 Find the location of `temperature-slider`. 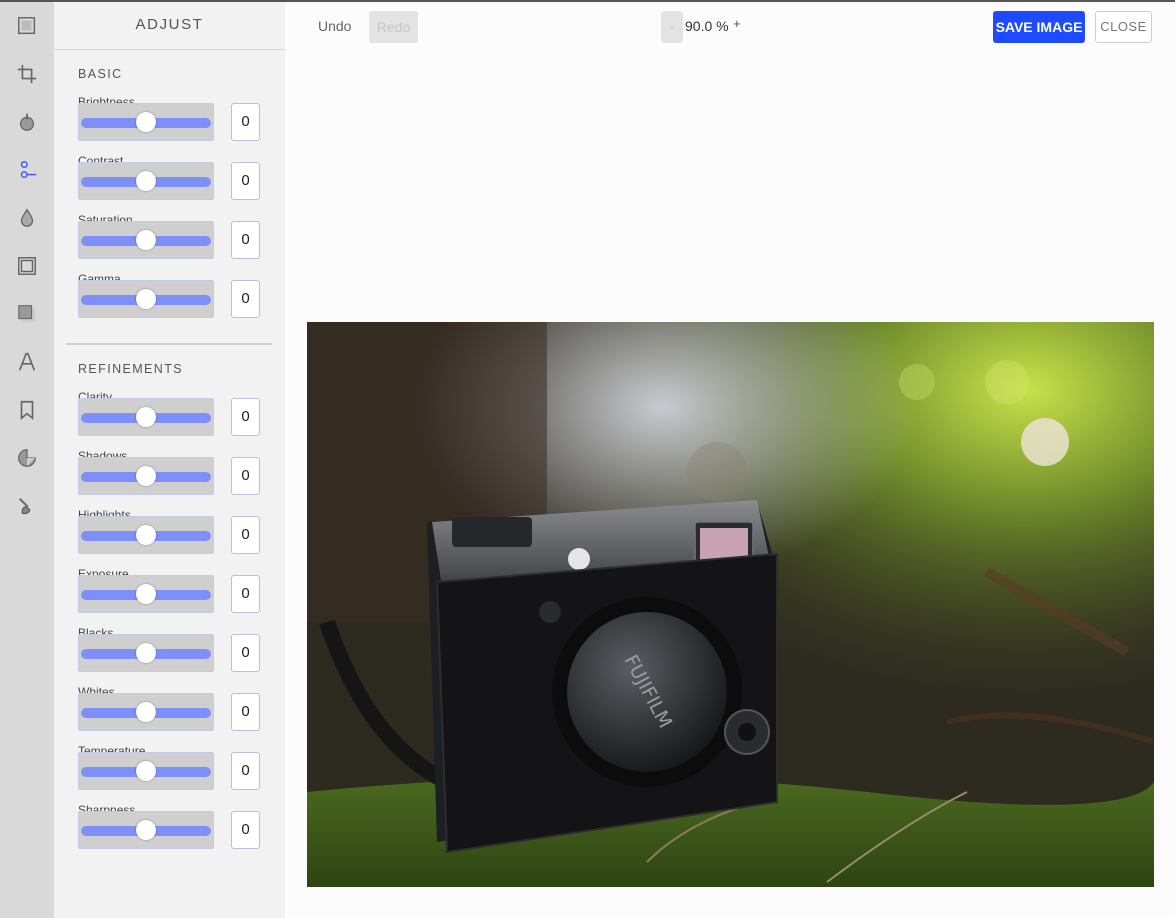

temperature-slider is located at coordinates (146, 771).